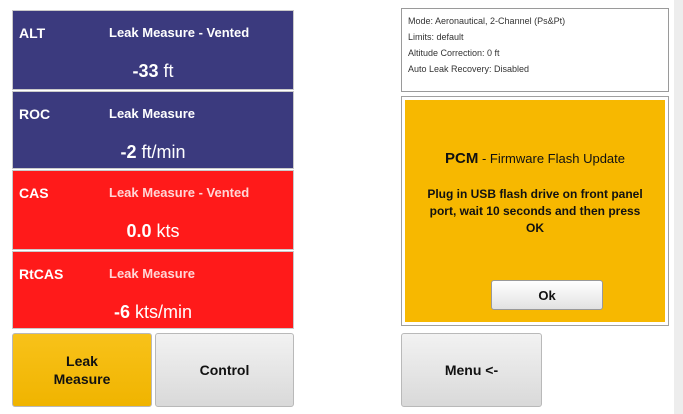  What do you see at coordinates (487, 21) in the screenshot?
I see `mode-text: Mode: Aeronautical, 2-Channel (Ps&Pt)` at bounding box center [487, 21].